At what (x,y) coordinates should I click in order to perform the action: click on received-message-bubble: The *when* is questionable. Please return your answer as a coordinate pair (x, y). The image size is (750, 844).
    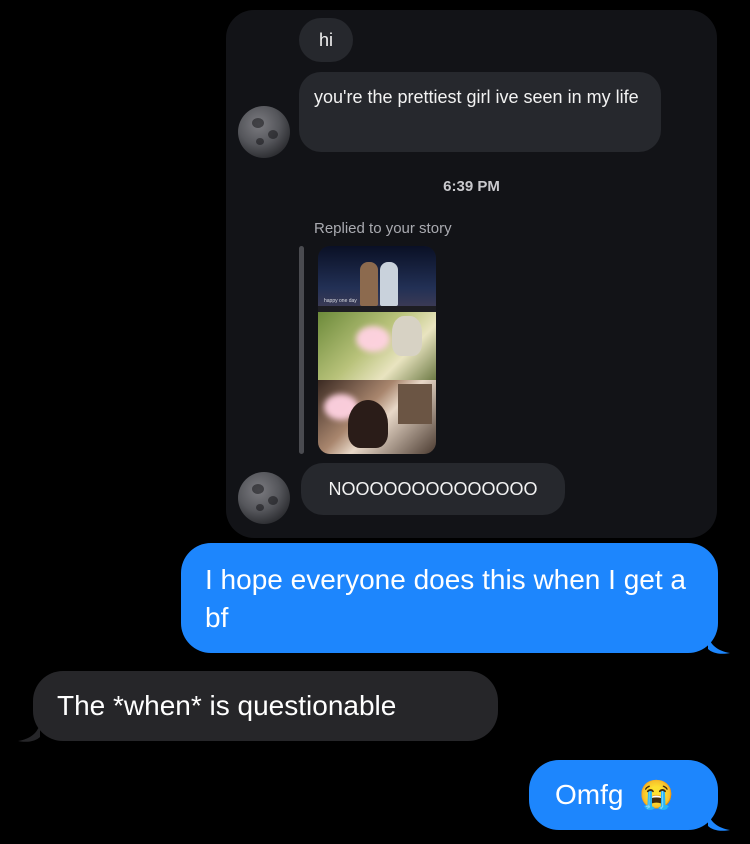
    Looking at the image, I should click on (265, 706).